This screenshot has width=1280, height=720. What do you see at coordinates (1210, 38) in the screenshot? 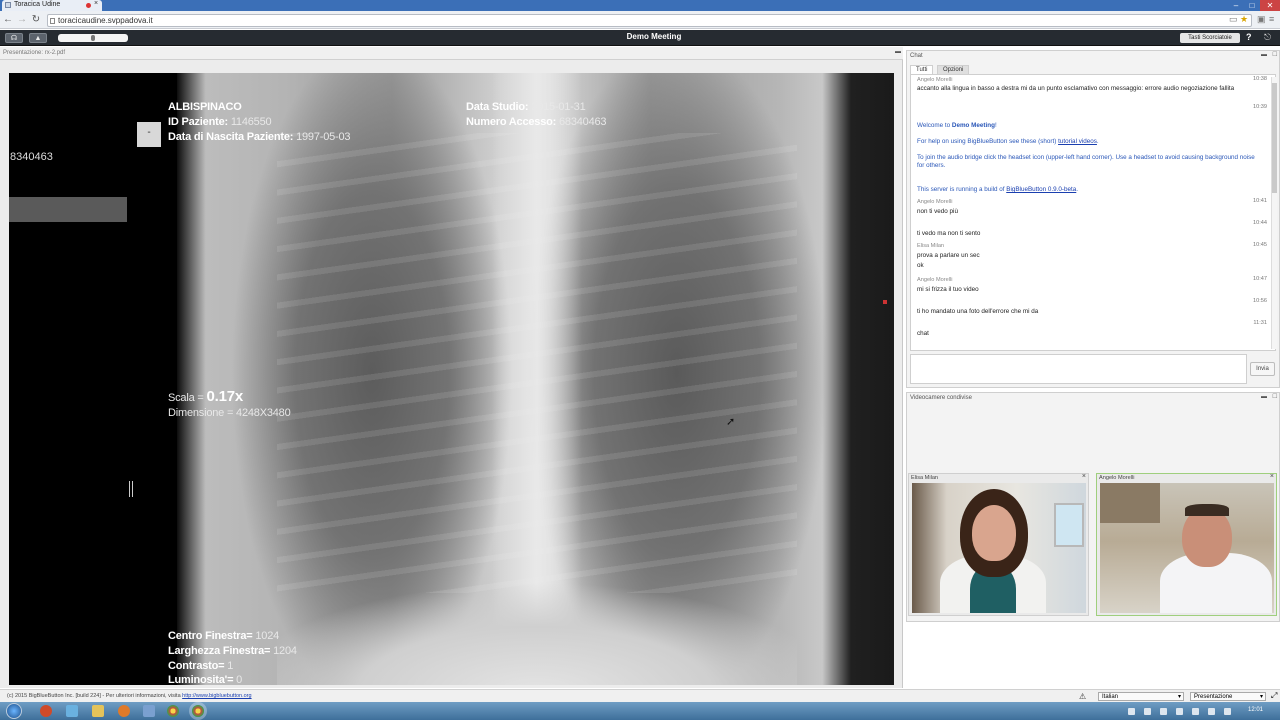
I see `shortcuts-button: Tasti Scorciatoie` at bounding box center [1210, 38].